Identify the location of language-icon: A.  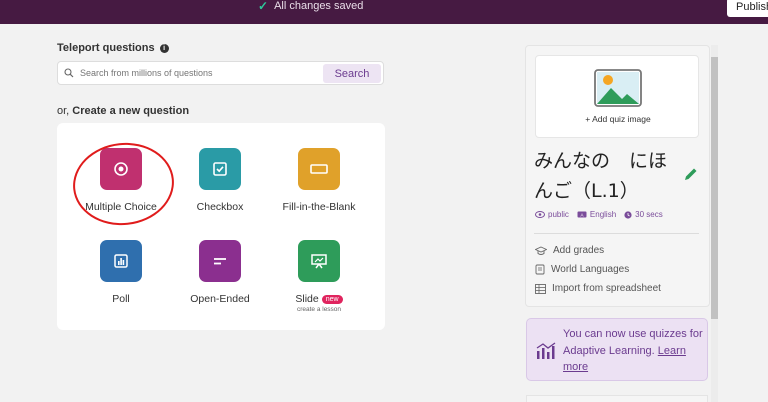
(582, 214).